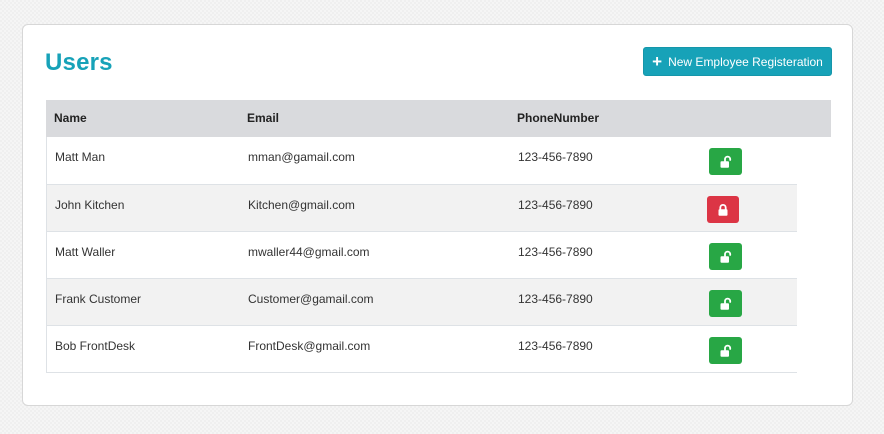 This screenshot has height=434, width=884. Describe the element at coordinates (90, 205) in the screenshot. I see `user-name: John Kitchen` at that location.